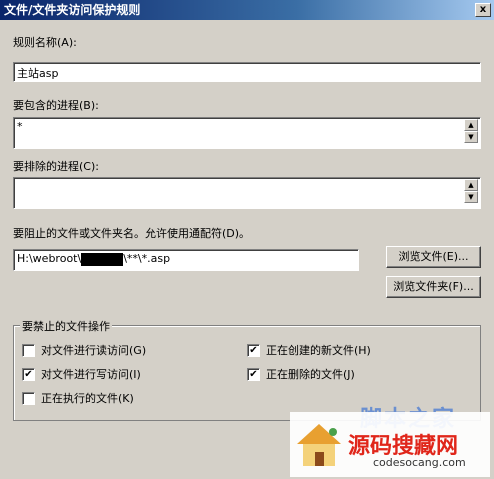 Image resolution: width=494 pixels, height=479 pixels. What do you see at coordinates (45, 42) in the screenshot?
I see `rule-name-label: 规则名称(A):` at bounding box center [45, 42].